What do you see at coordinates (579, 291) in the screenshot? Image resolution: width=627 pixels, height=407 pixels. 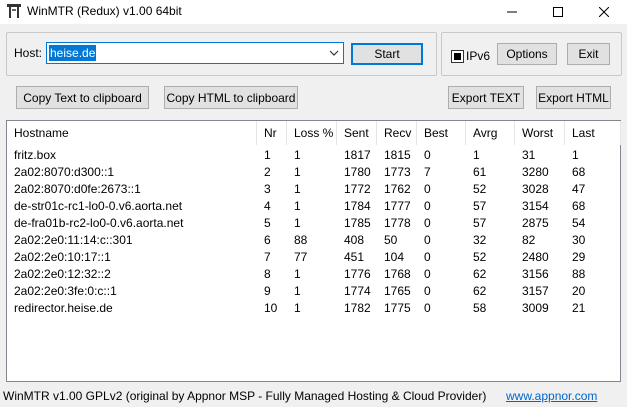 I see `table-cell: 20` at bounding box center [579, 291].